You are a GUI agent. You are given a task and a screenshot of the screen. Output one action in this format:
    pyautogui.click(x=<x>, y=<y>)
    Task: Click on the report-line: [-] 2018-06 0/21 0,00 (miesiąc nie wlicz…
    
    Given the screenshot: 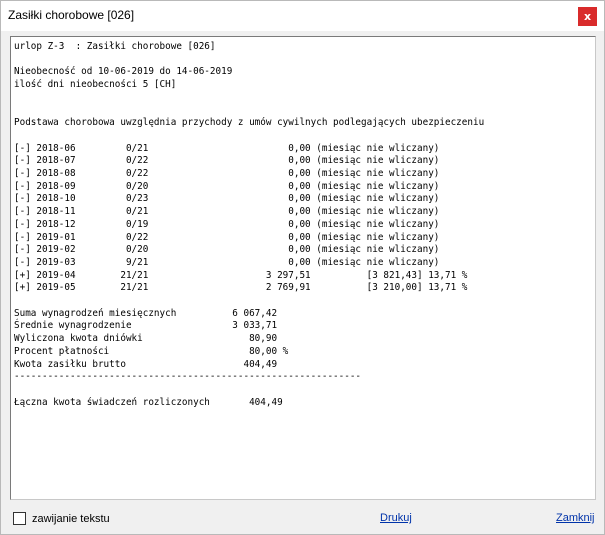 What is the action you would take?
    pyautogui.click(x=227, y=148)
    